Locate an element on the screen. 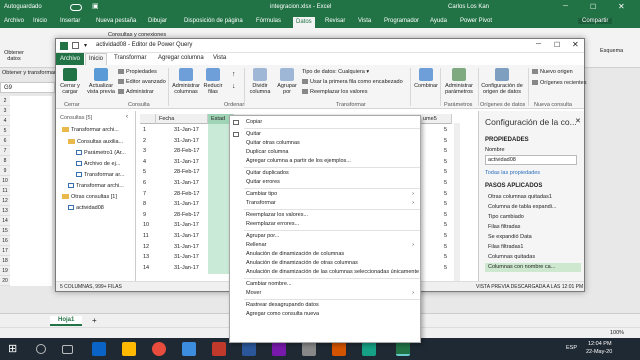 This screenshot has width=640, height=360. minimize-icon: ─ is located at coordinates (565, 6).